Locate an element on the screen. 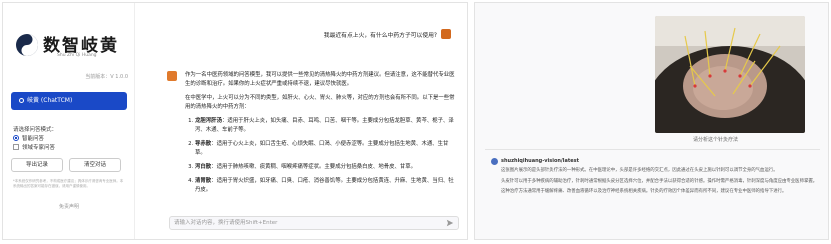  prescription-name: 清胃散 is located at coordinates (203, 181).